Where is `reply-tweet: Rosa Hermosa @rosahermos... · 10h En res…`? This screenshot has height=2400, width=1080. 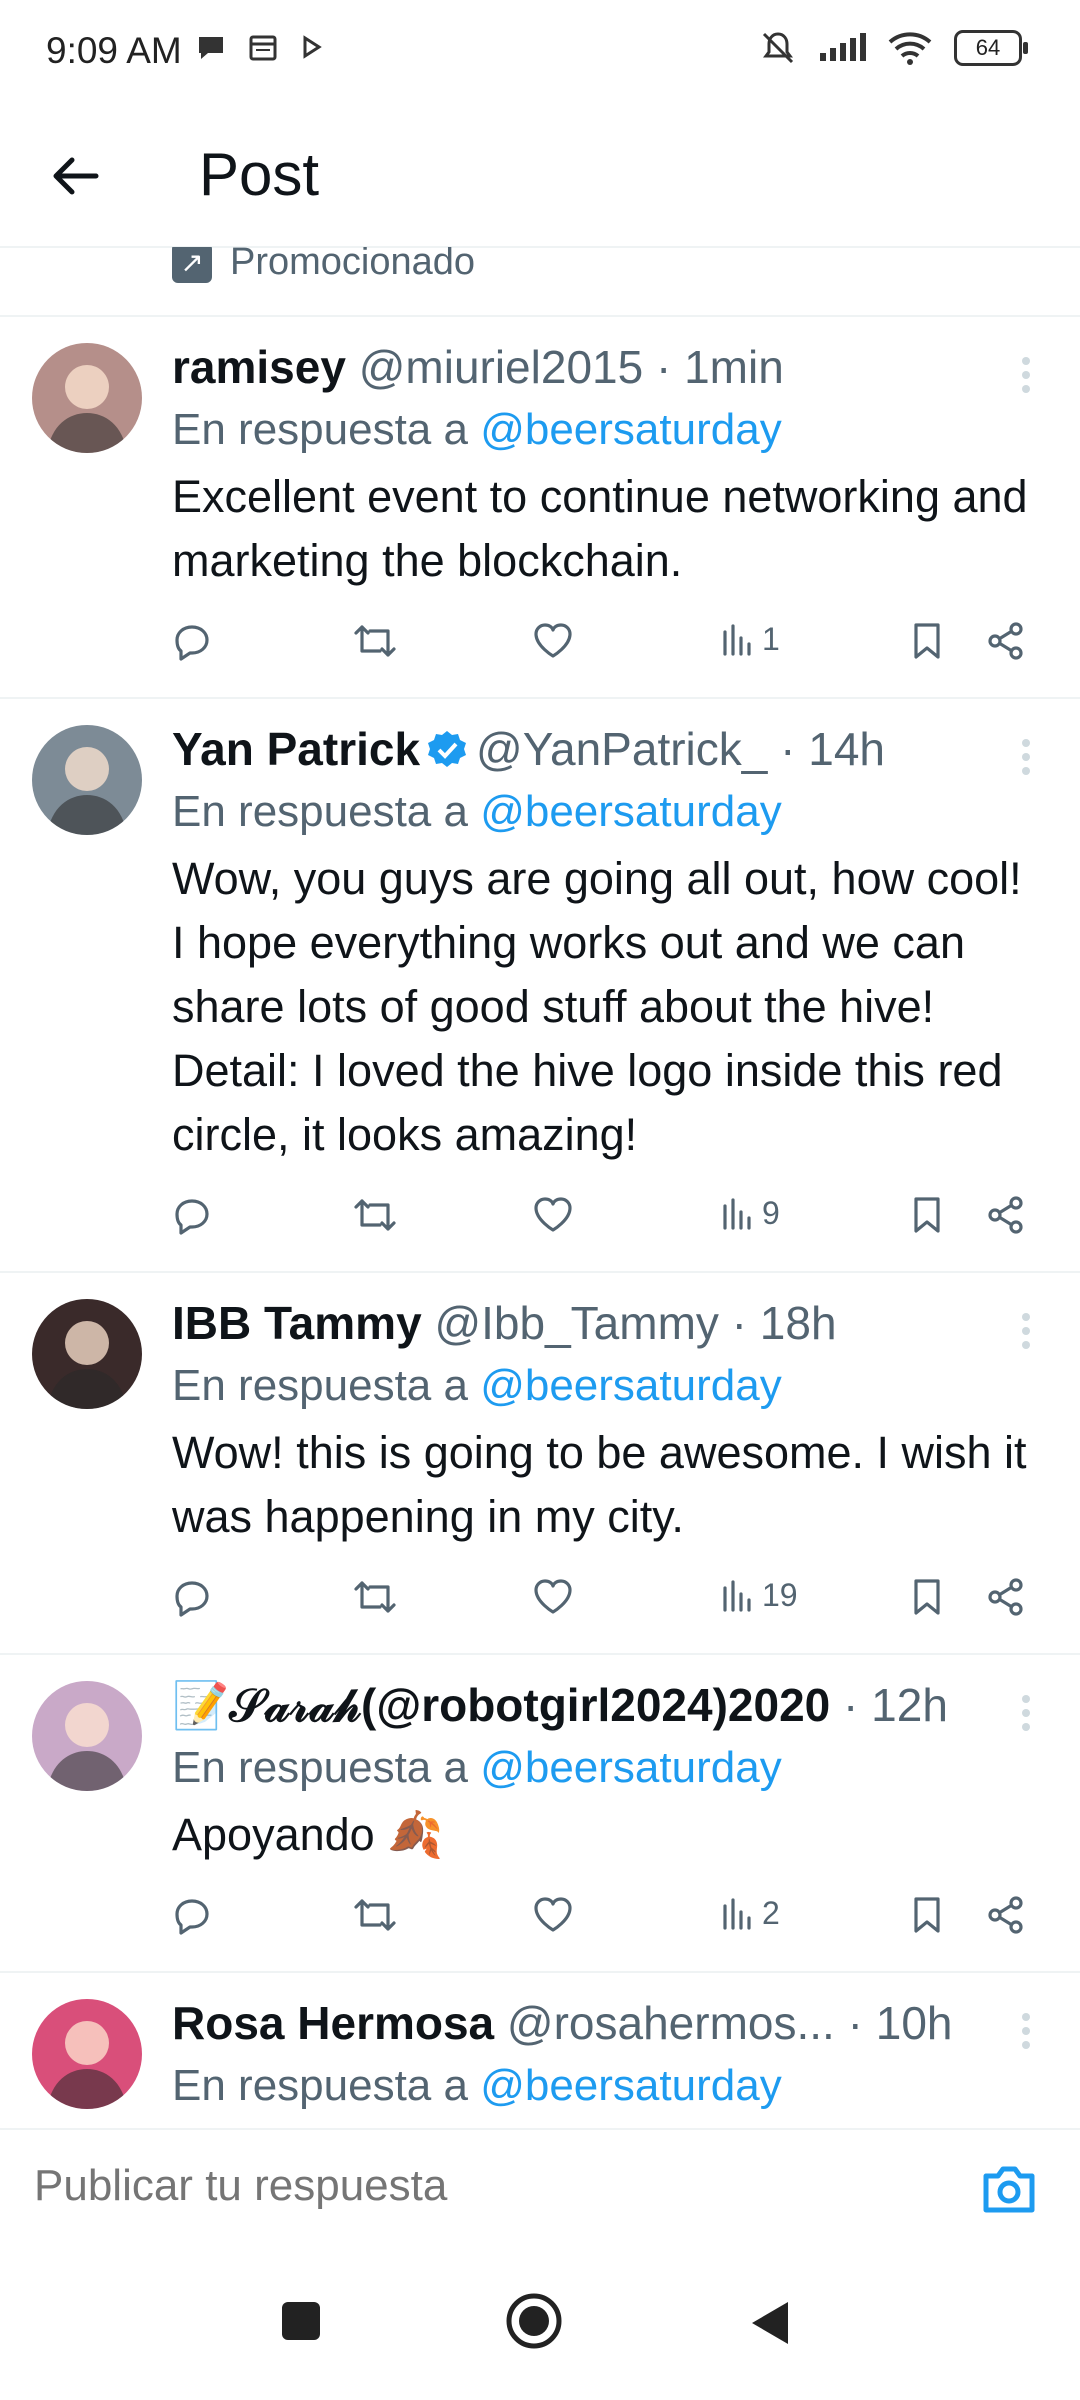
reply-tweet: Rosa Hermosa @rosahermos... · 10h En res… is located at coordinates (540, 2050).